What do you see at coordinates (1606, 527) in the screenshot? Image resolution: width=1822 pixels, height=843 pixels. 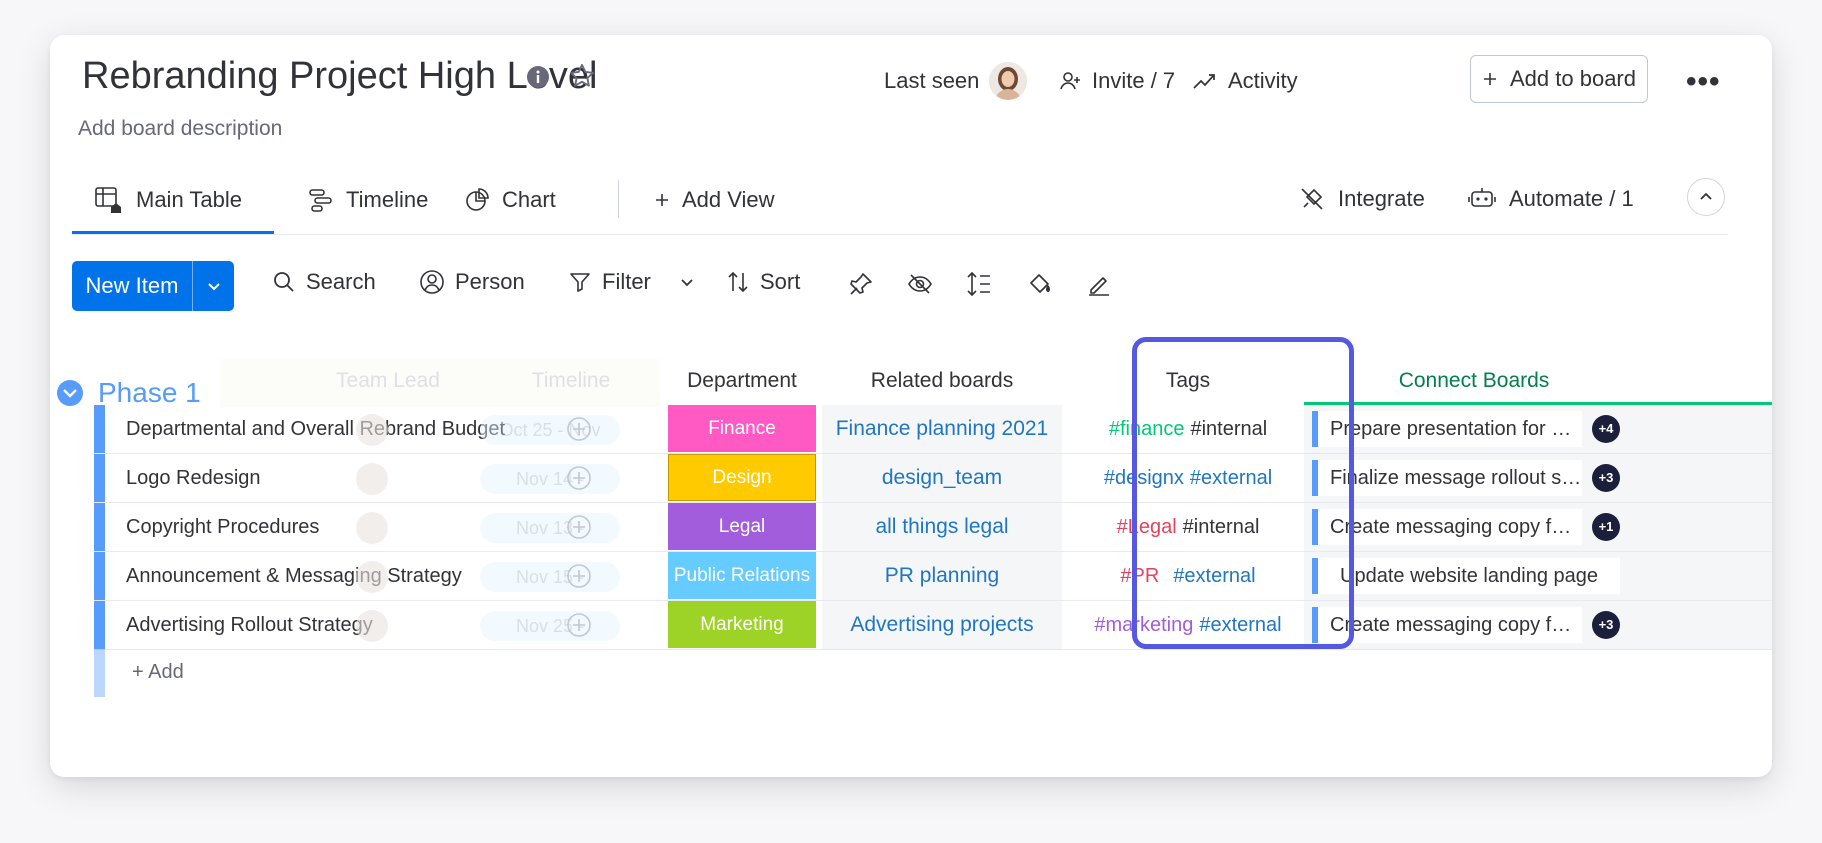 I see `connected-count-badge: +1` at bounding box center [1606, 527].